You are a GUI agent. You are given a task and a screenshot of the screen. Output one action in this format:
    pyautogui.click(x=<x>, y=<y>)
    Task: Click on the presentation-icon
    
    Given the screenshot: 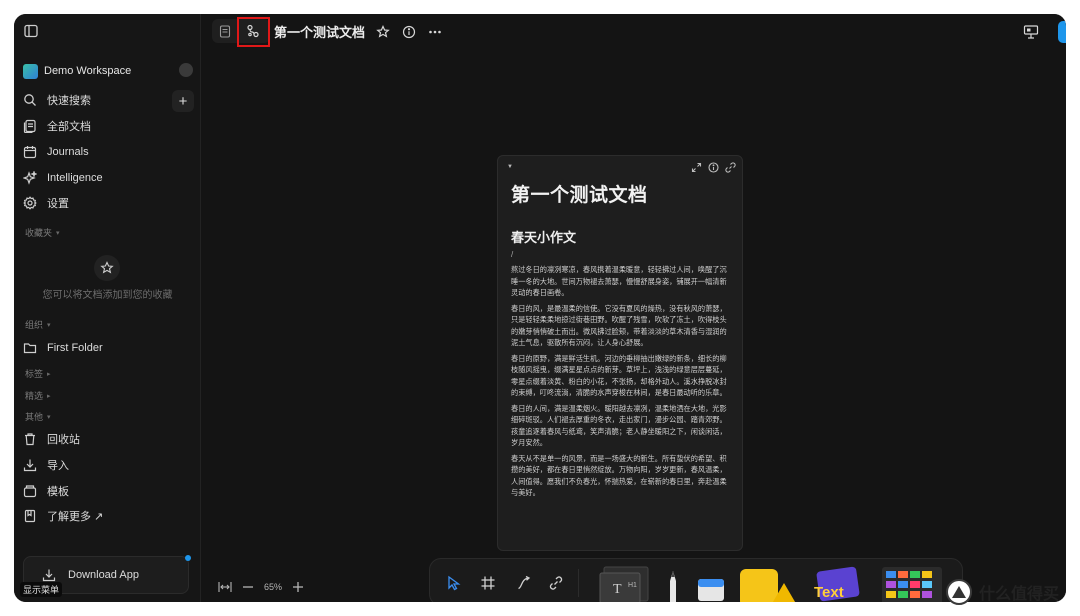 What is the action you would take?
    pyautogui.click(x=1031, y=32)
    